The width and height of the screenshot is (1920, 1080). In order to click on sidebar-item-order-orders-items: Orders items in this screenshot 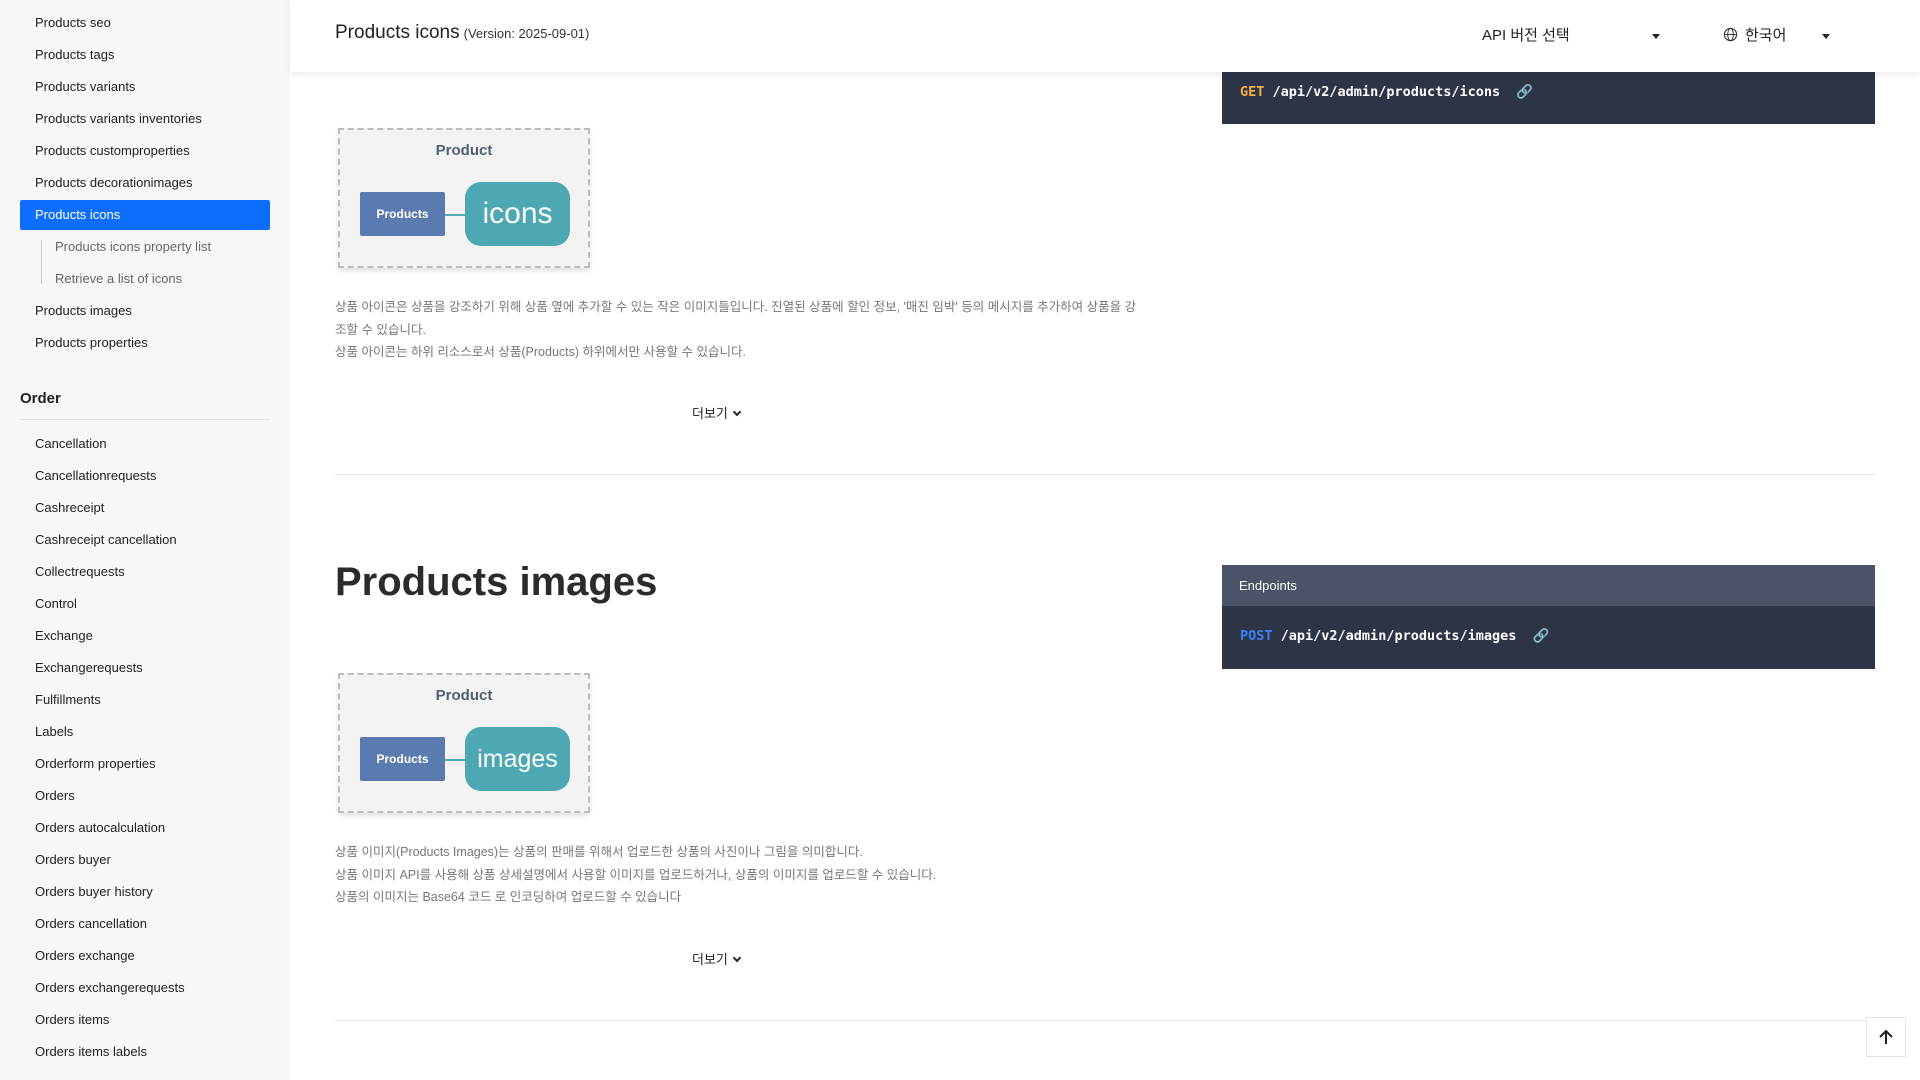, I will do `click(145, 1020)`.